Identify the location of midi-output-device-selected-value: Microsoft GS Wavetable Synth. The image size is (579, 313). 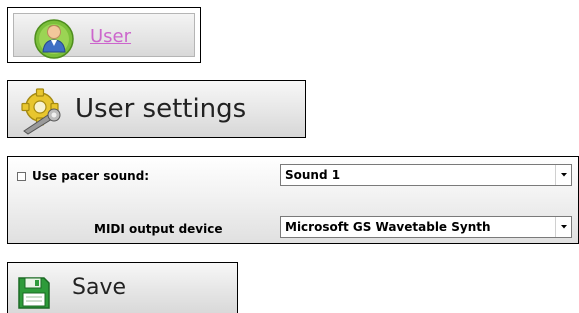
(388, 227).